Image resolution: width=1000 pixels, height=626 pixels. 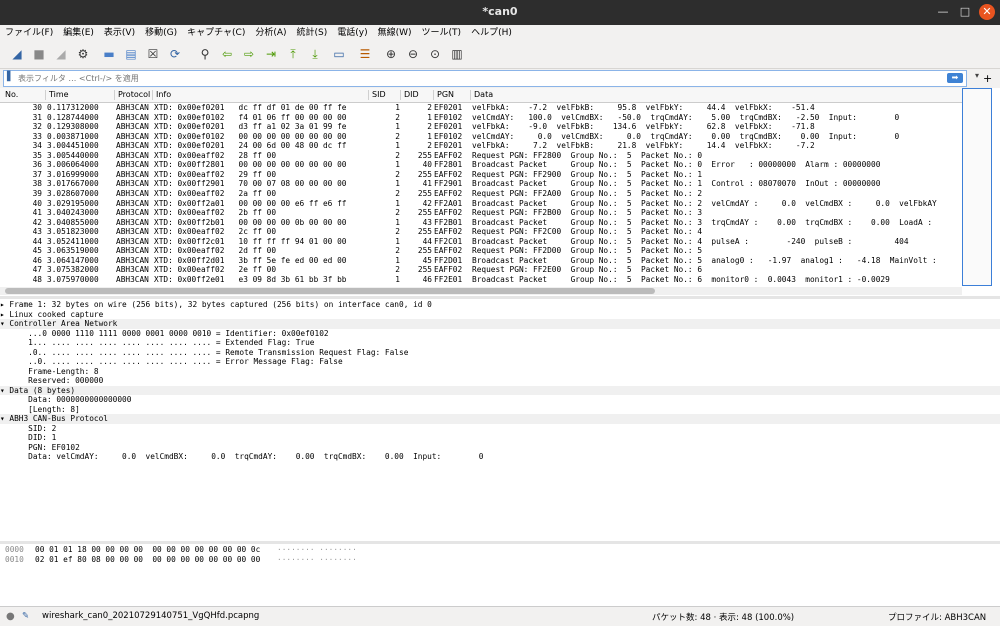 What do you see at coordinates (57, 95) in the screenshot?
I see `column-header: Time` at bounding box center [57, 95].